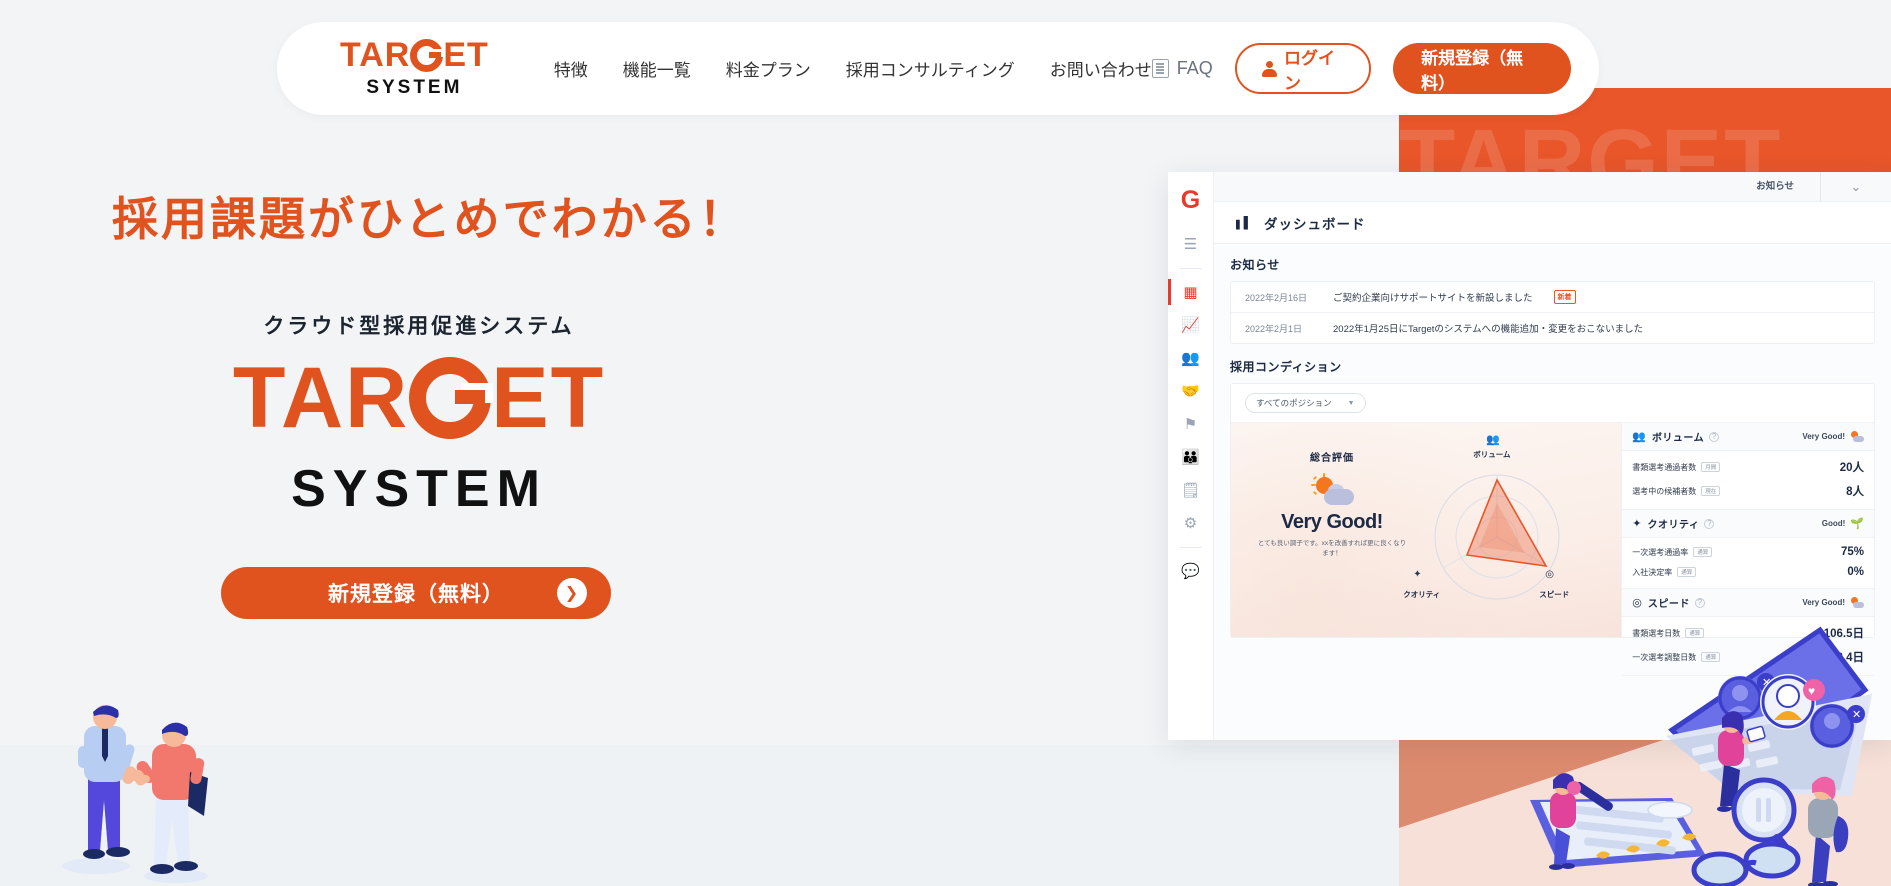 The height and width of the screenshot is (886, 1891). I want to click on metric-label: 入社決定率, so click(1652, 572).